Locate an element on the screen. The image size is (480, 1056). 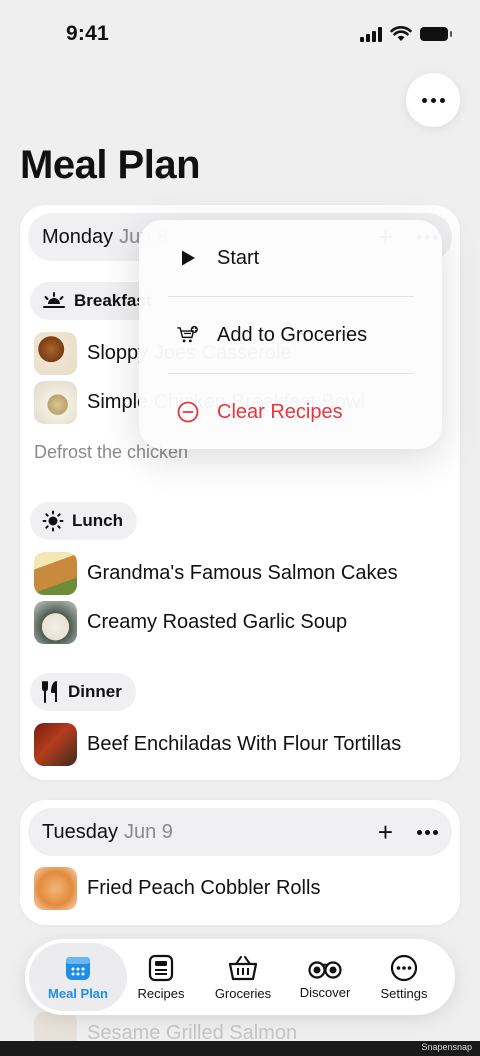
tab-settings: Settings is located at coordinates (404, 977).